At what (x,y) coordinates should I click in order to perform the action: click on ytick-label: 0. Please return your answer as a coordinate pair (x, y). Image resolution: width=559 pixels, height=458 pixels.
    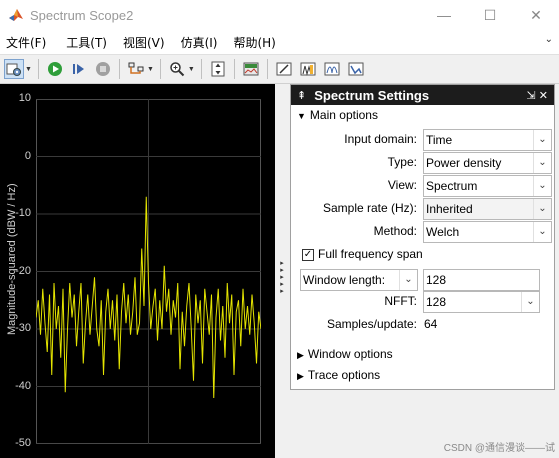
    Looking at the image, I should click on (27, 156).